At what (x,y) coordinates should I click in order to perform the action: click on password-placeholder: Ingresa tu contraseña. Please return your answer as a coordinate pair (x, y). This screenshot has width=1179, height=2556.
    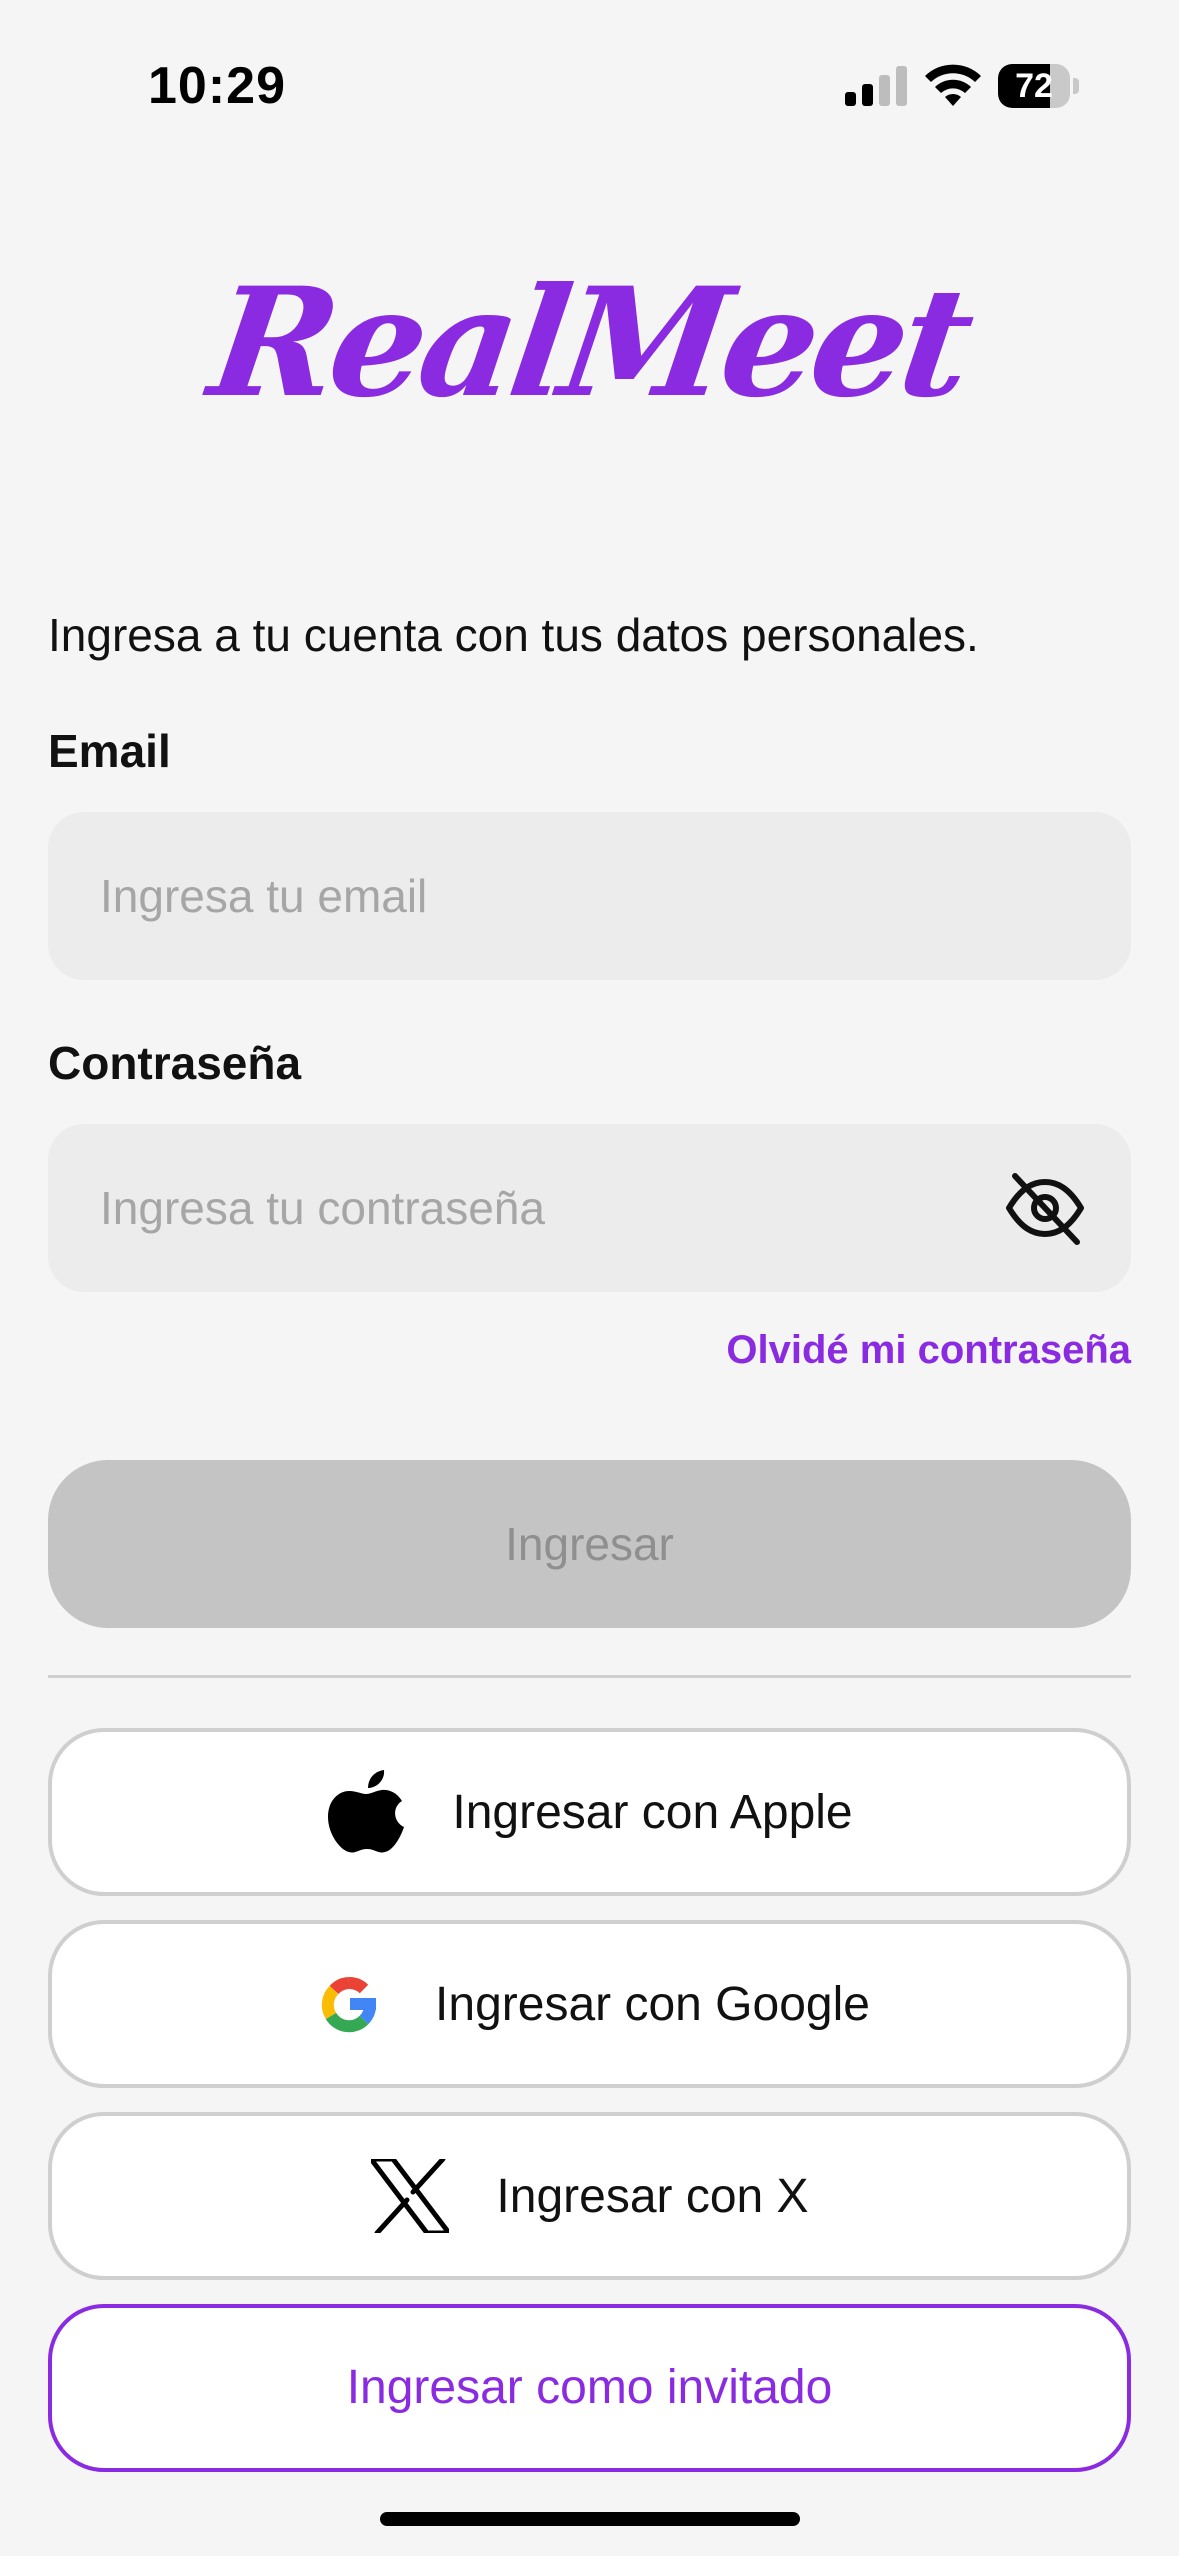
    Looking at the image, I should click on (322, 1208).